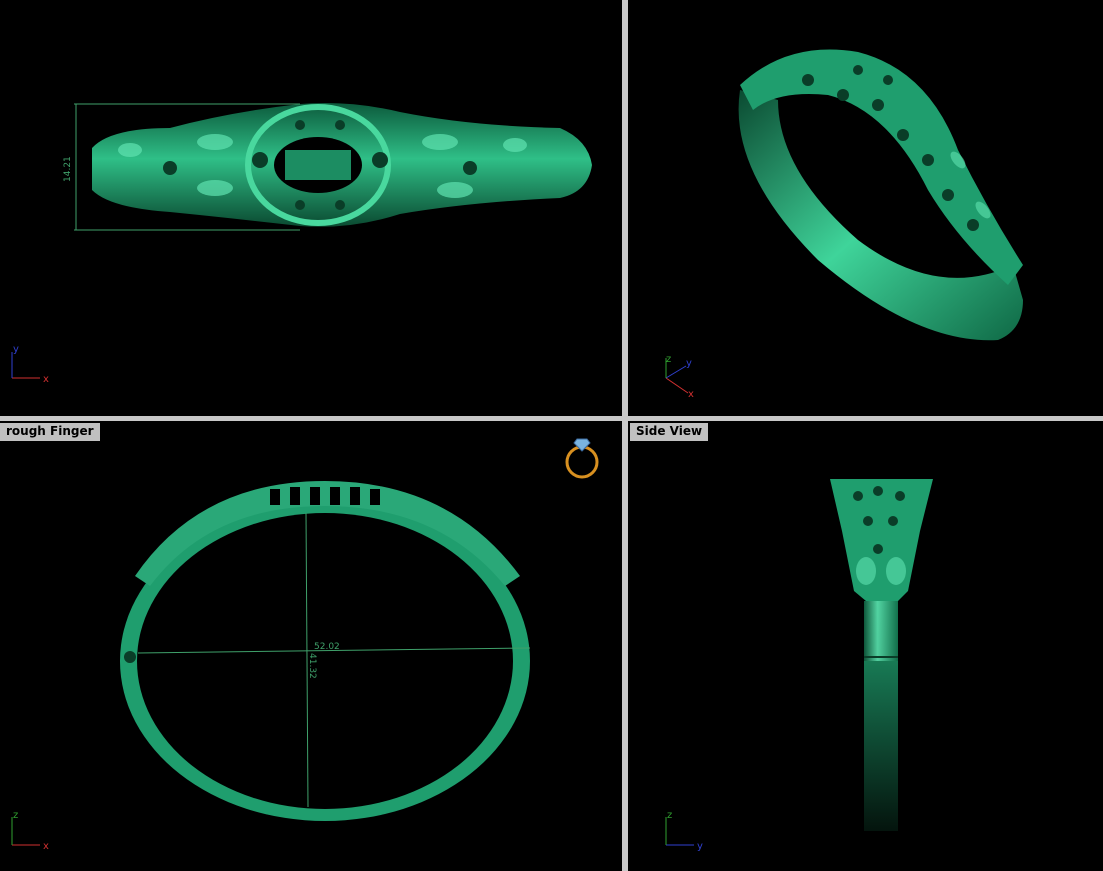 The image size is (1103, 871). Describe the element at coordinates (30, 831) in the screenshot. I see `axis-indicator-through-finger: z x` at that location.